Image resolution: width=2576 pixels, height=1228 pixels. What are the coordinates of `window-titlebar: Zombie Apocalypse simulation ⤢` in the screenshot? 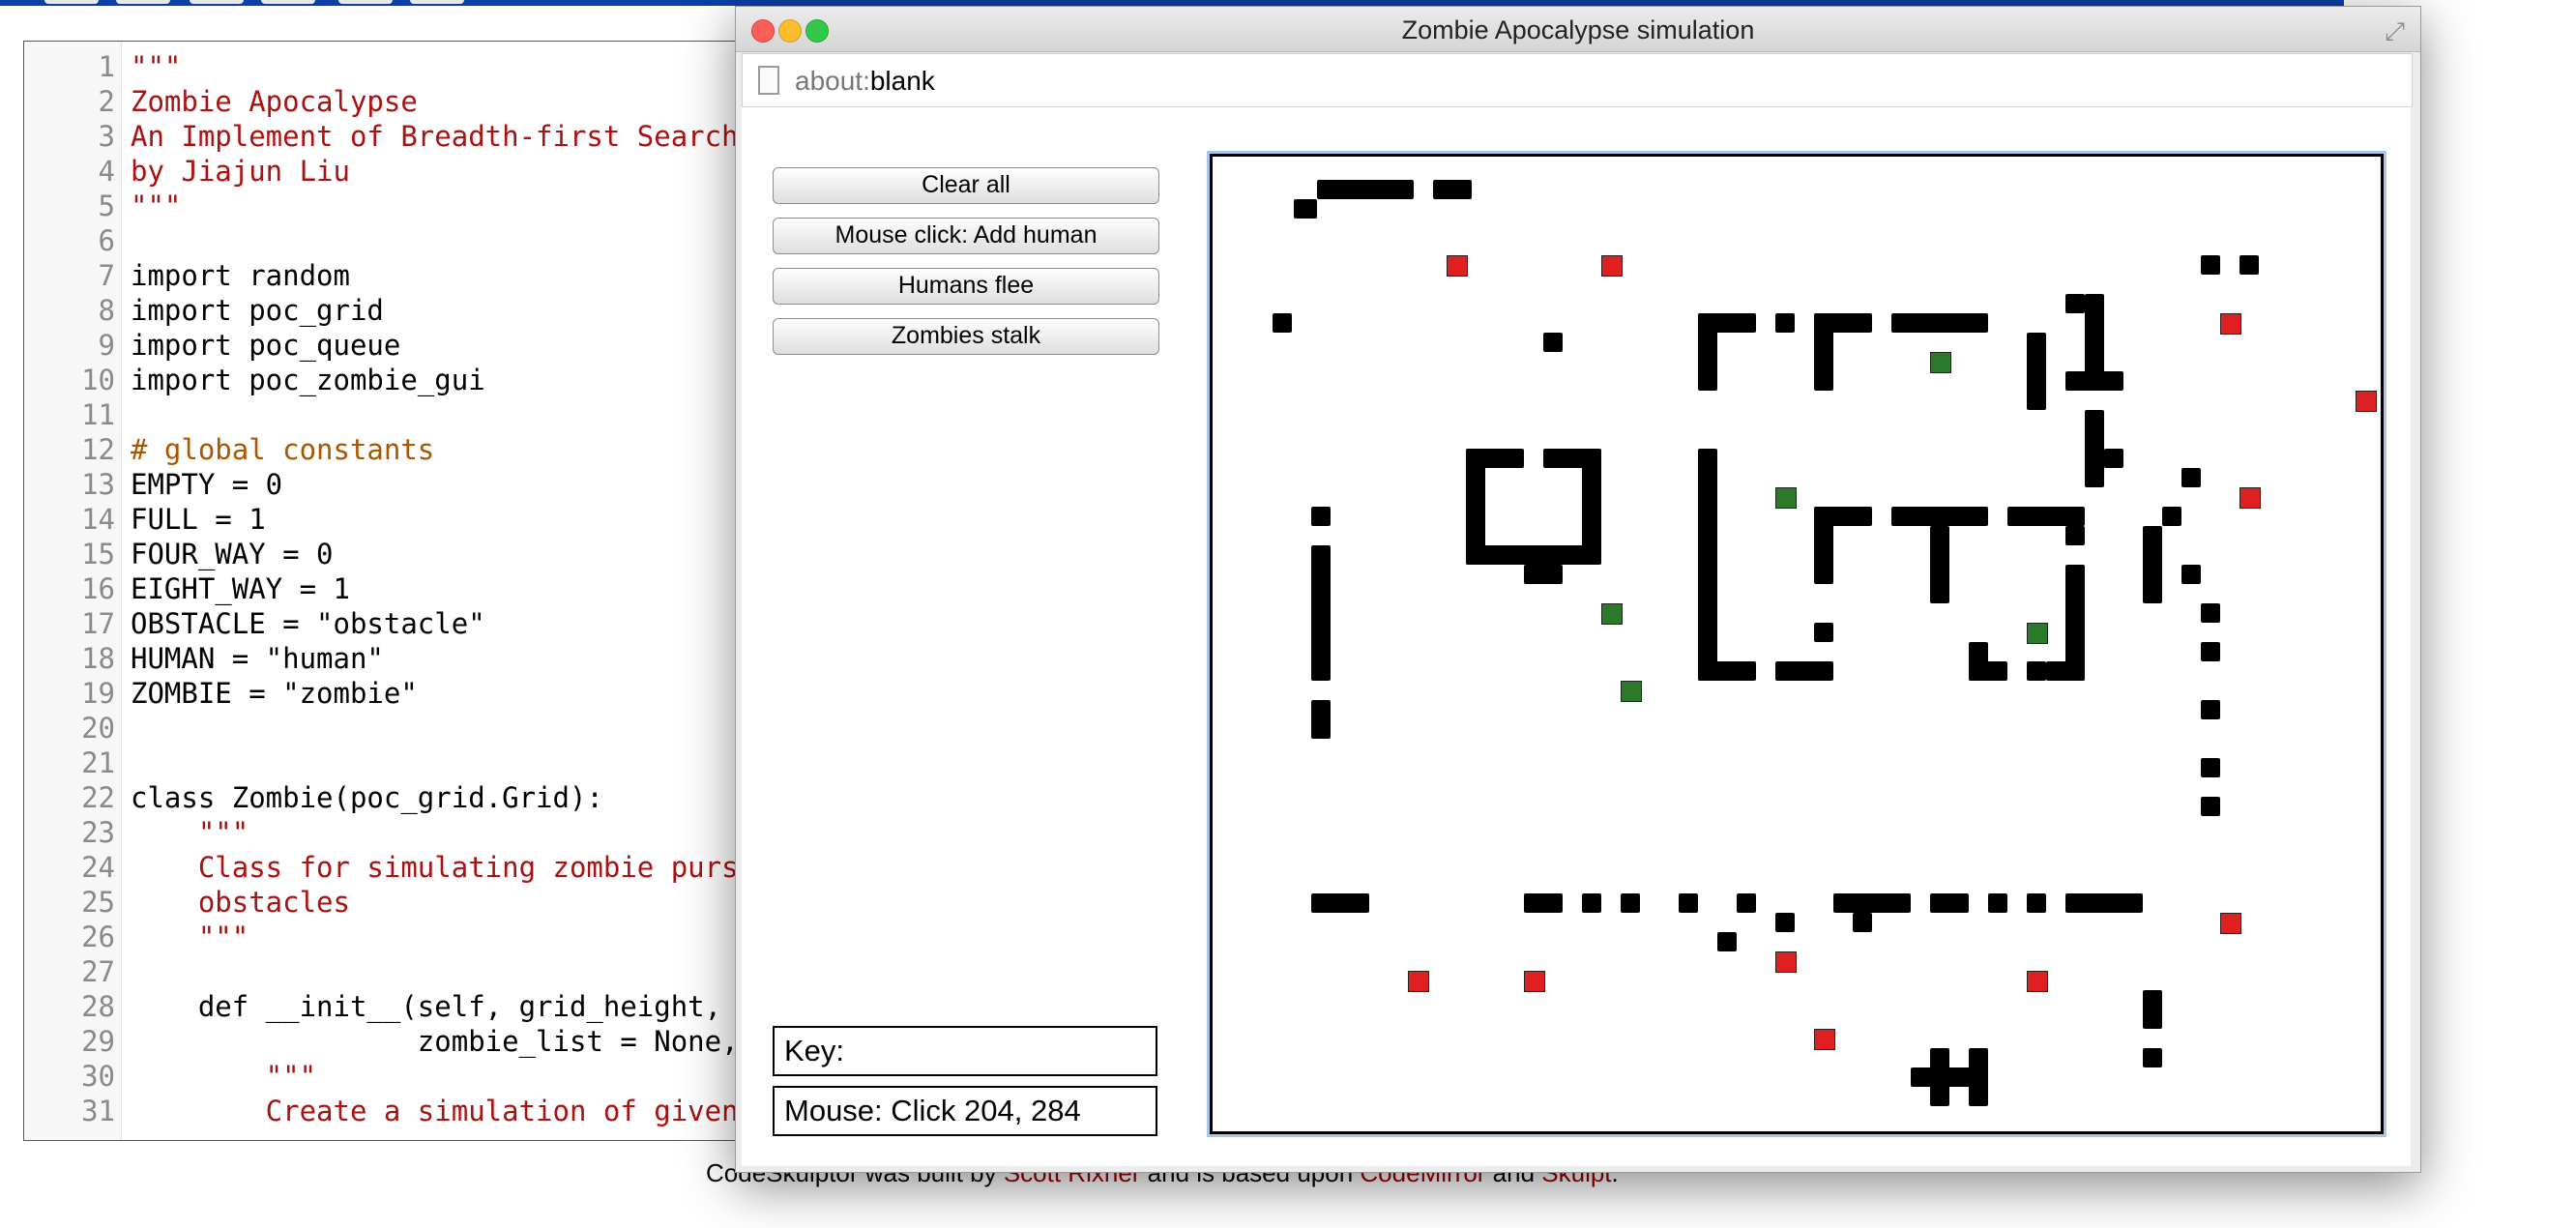 It's located at (1578, 29).